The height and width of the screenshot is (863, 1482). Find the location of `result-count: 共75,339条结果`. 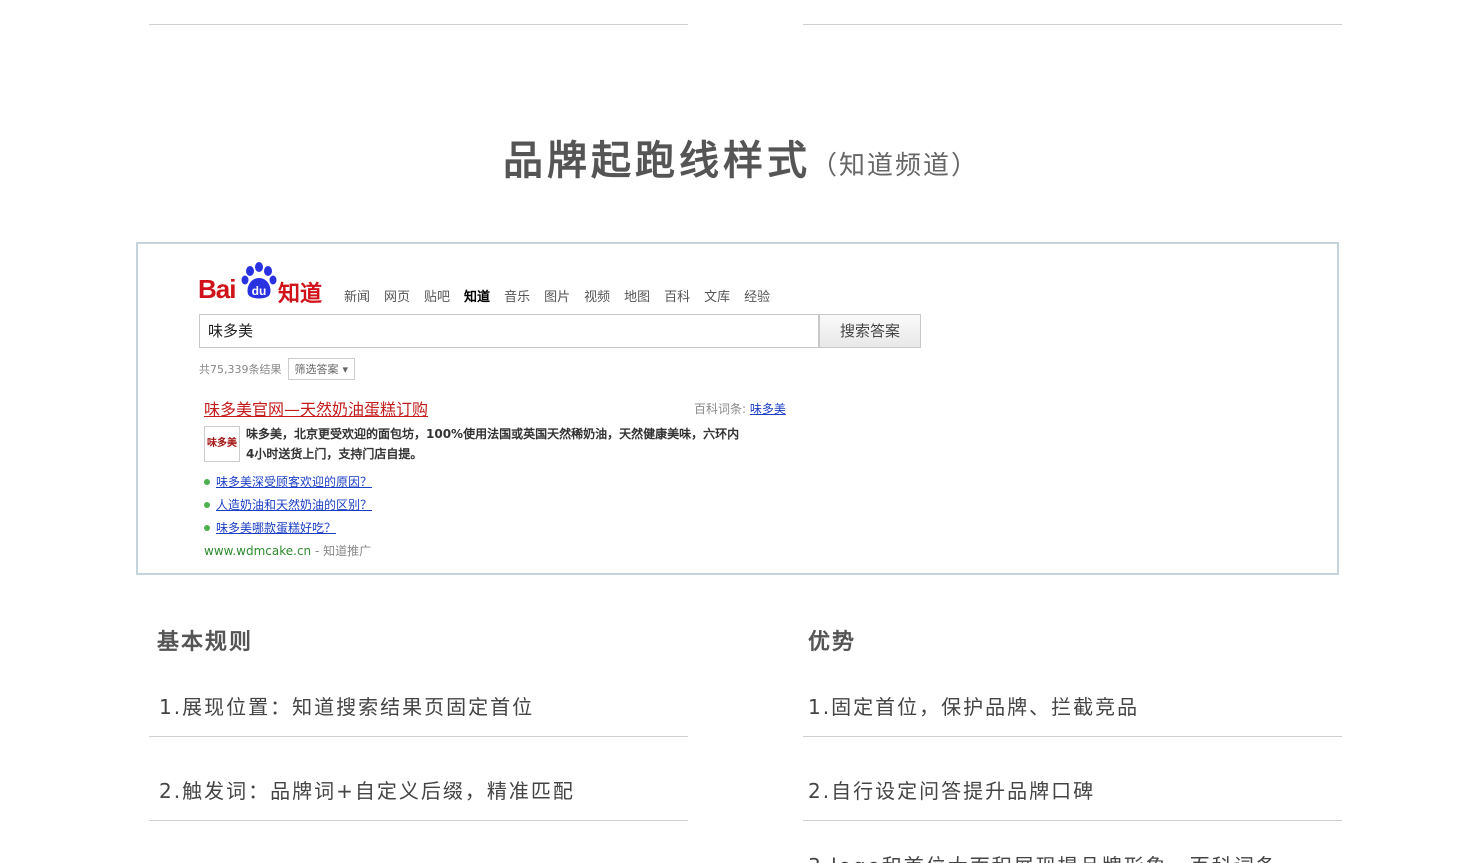

result-count: 共75,339条结果 is located at coordinates (240, 369).